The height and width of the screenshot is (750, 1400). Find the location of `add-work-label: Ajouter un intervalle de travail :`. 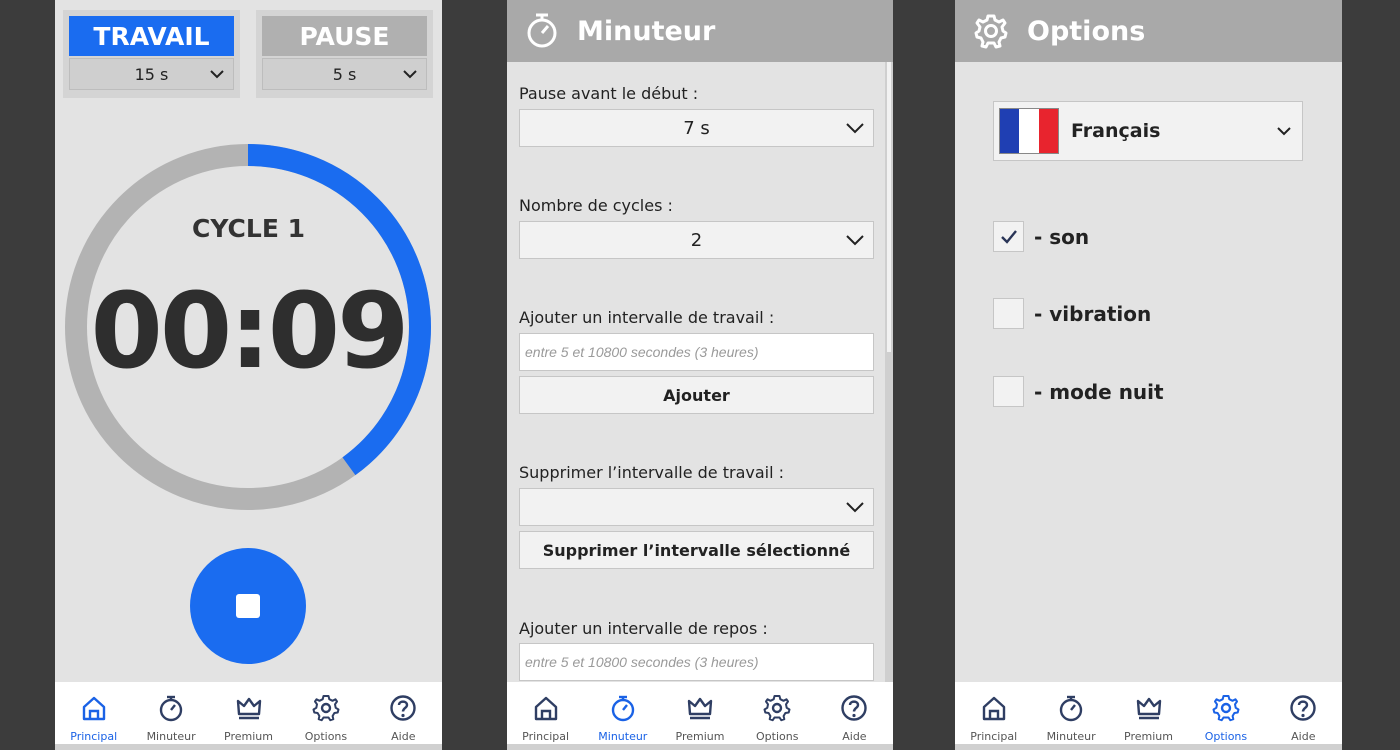

add-work-label: Ajouter un intervalle de travail : is located at coordinates (647, 317).